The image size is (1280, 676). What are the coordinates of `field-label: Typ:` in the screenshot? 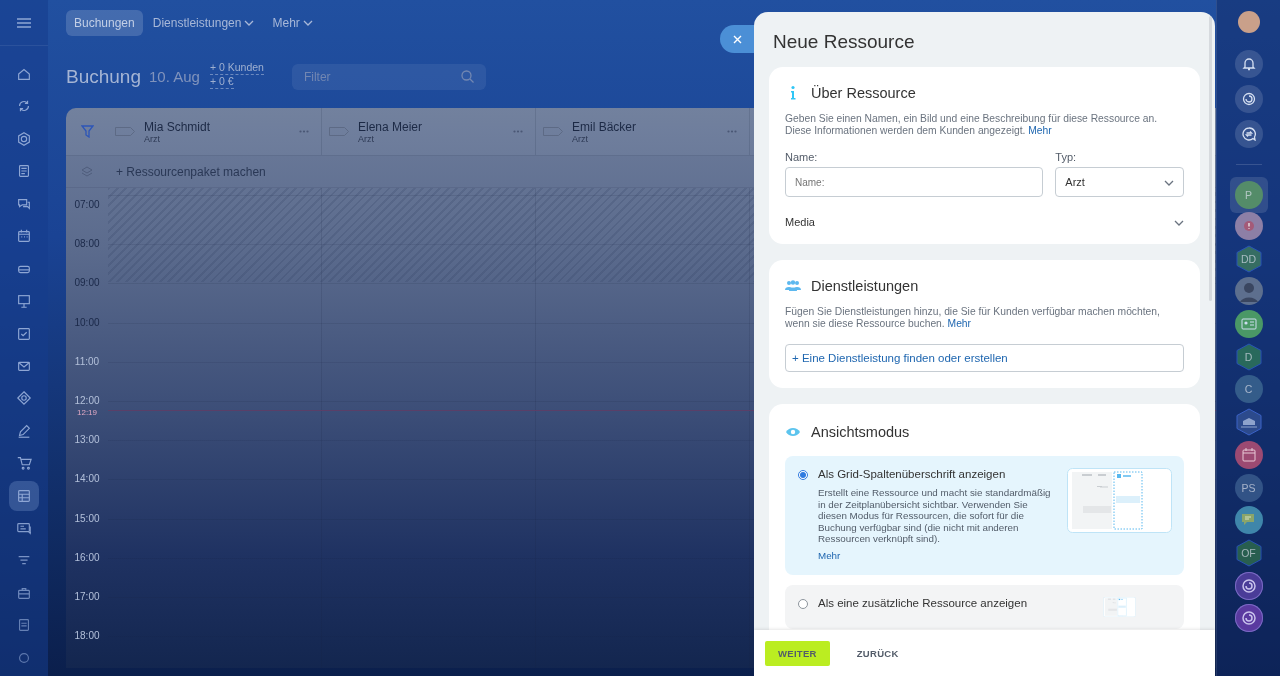 It's located at (1066, 157).